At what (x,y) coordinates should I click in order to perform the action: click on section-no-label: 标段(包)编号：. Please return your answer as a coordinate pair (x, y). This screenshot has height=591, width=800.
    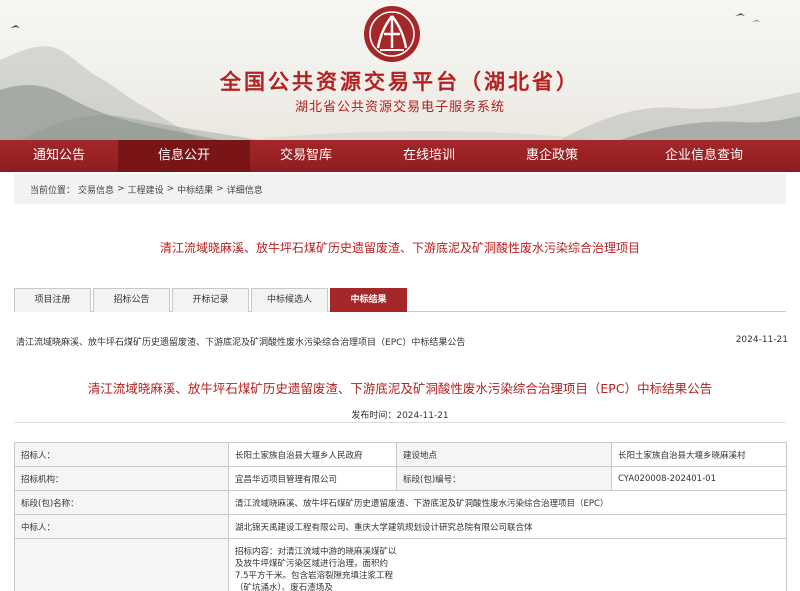
    Looking at the image, I should click on (504, 479).